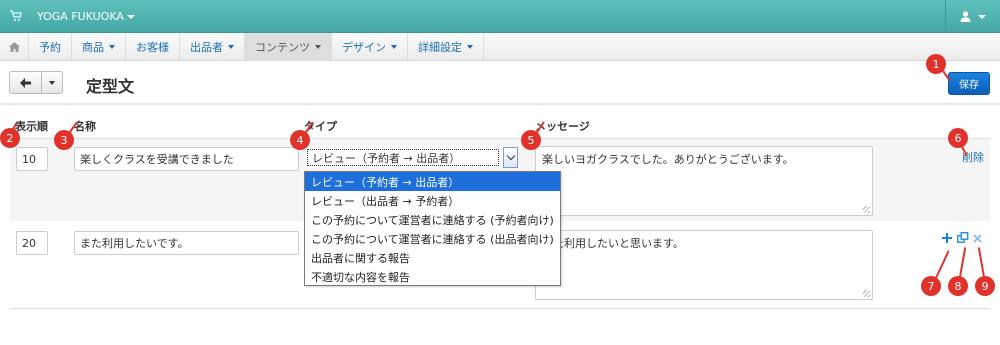  I want to click on nav-item-advanced-settings: 詳細設定, so click(446, 47).